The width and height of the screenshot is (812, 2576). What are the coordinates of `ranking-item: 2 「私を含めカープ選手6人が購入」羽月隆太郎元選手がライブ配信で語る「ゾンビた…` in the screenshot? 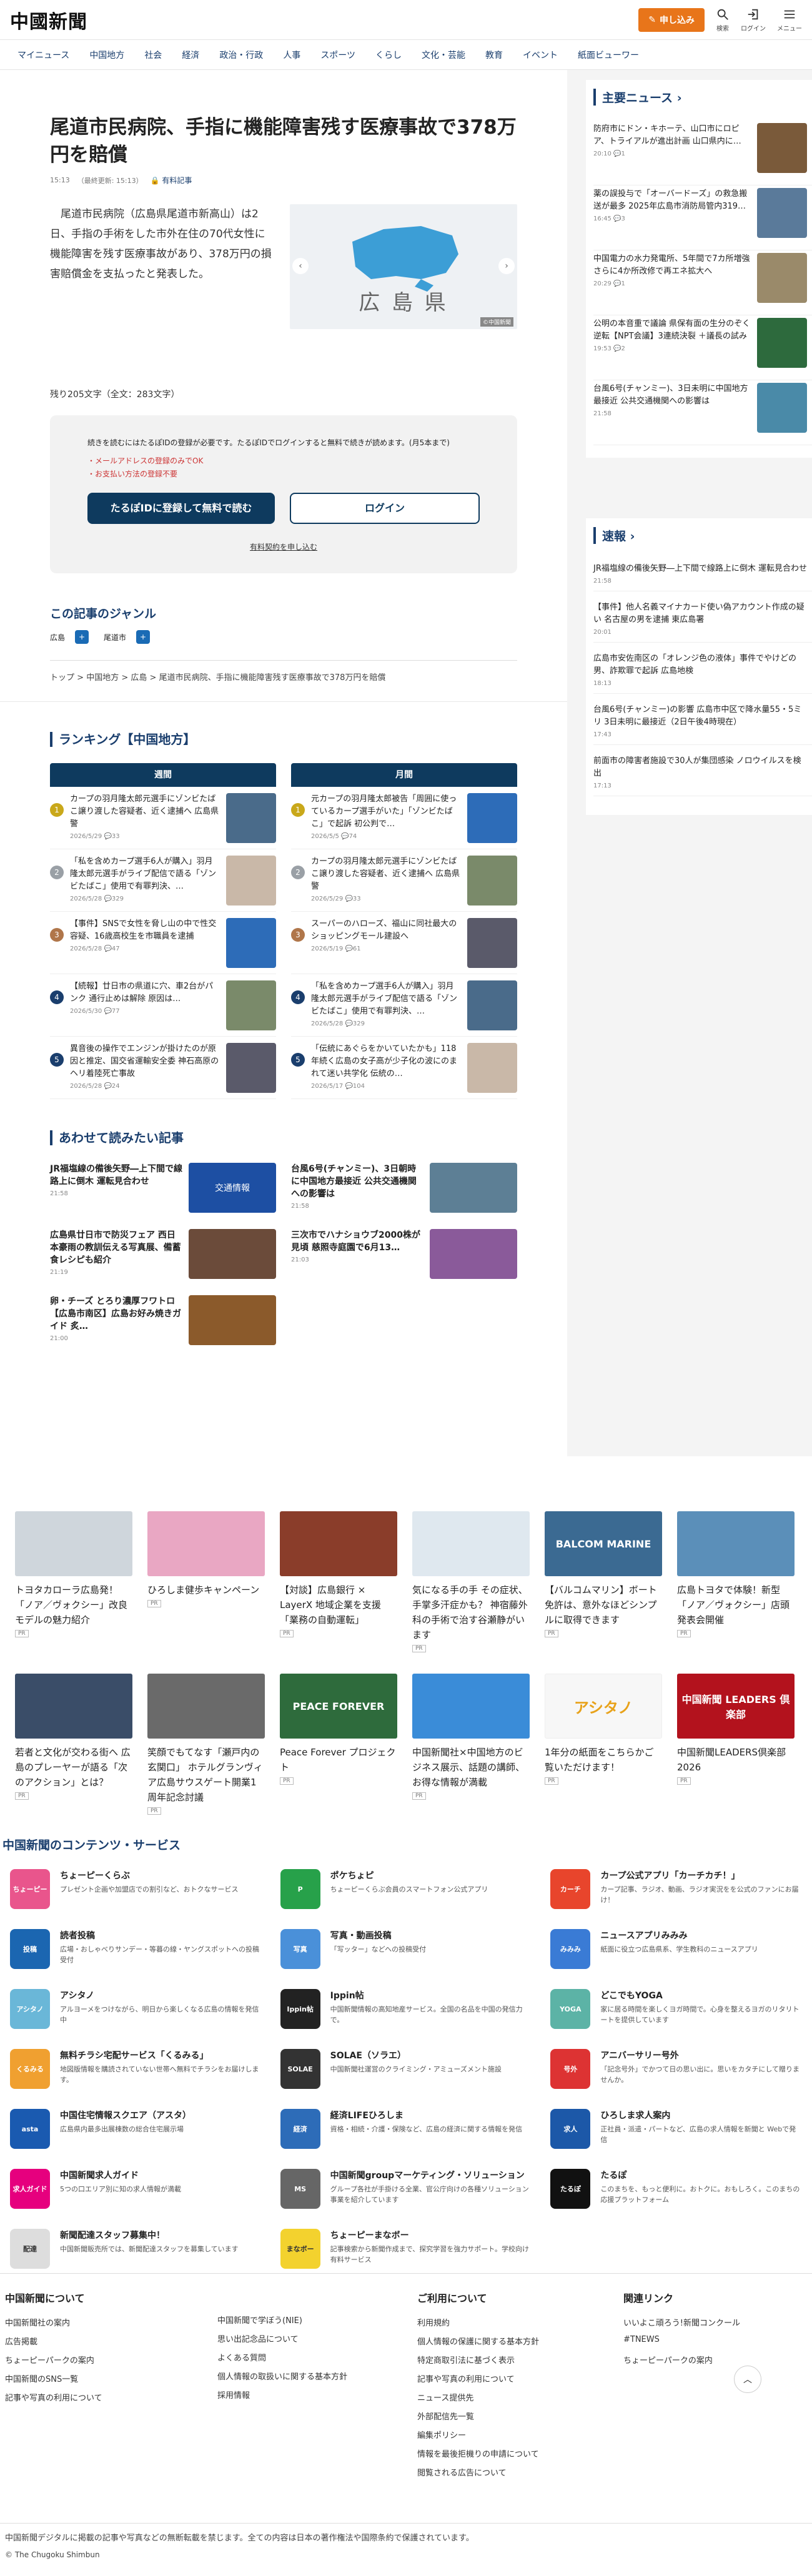 It's located at (163, 881).